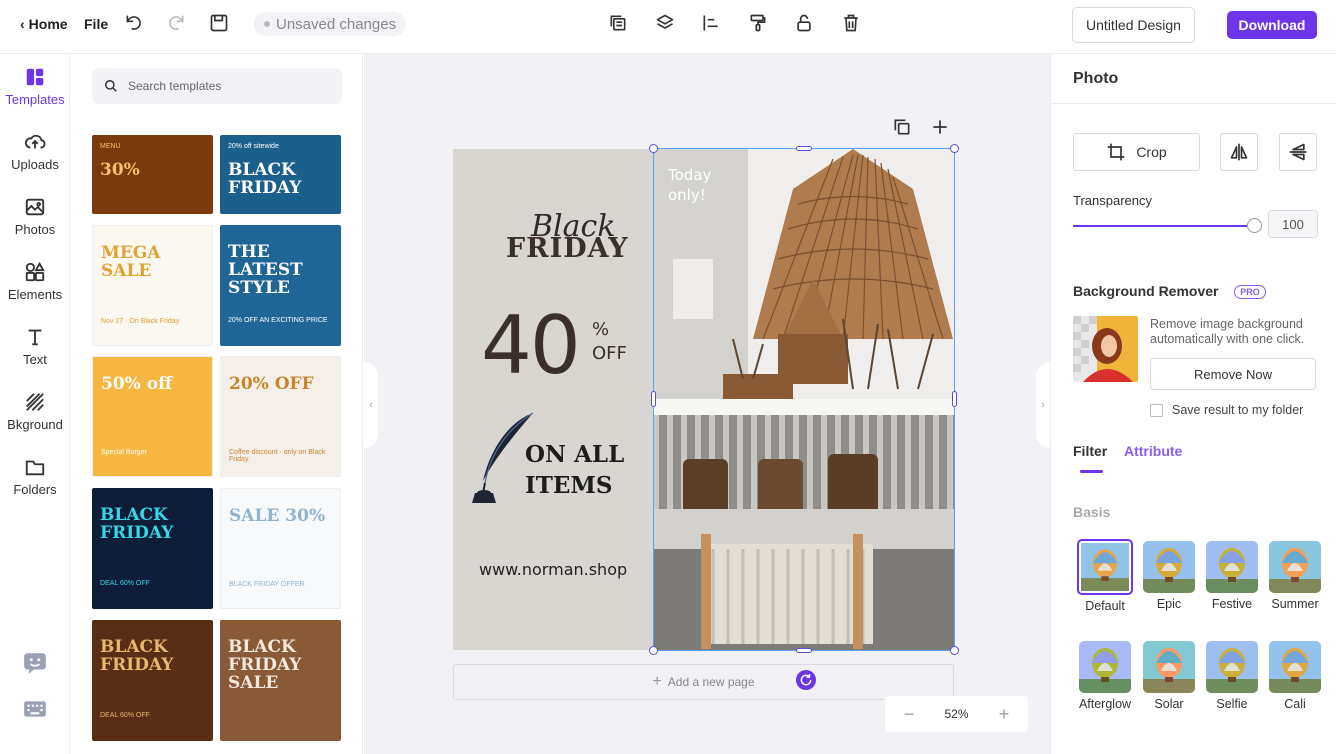 This screenshot has height=754, width=1336. Describe the element at coordinates (954, 148) in the screenshot. I see `resize-handle-top-right` at that location.